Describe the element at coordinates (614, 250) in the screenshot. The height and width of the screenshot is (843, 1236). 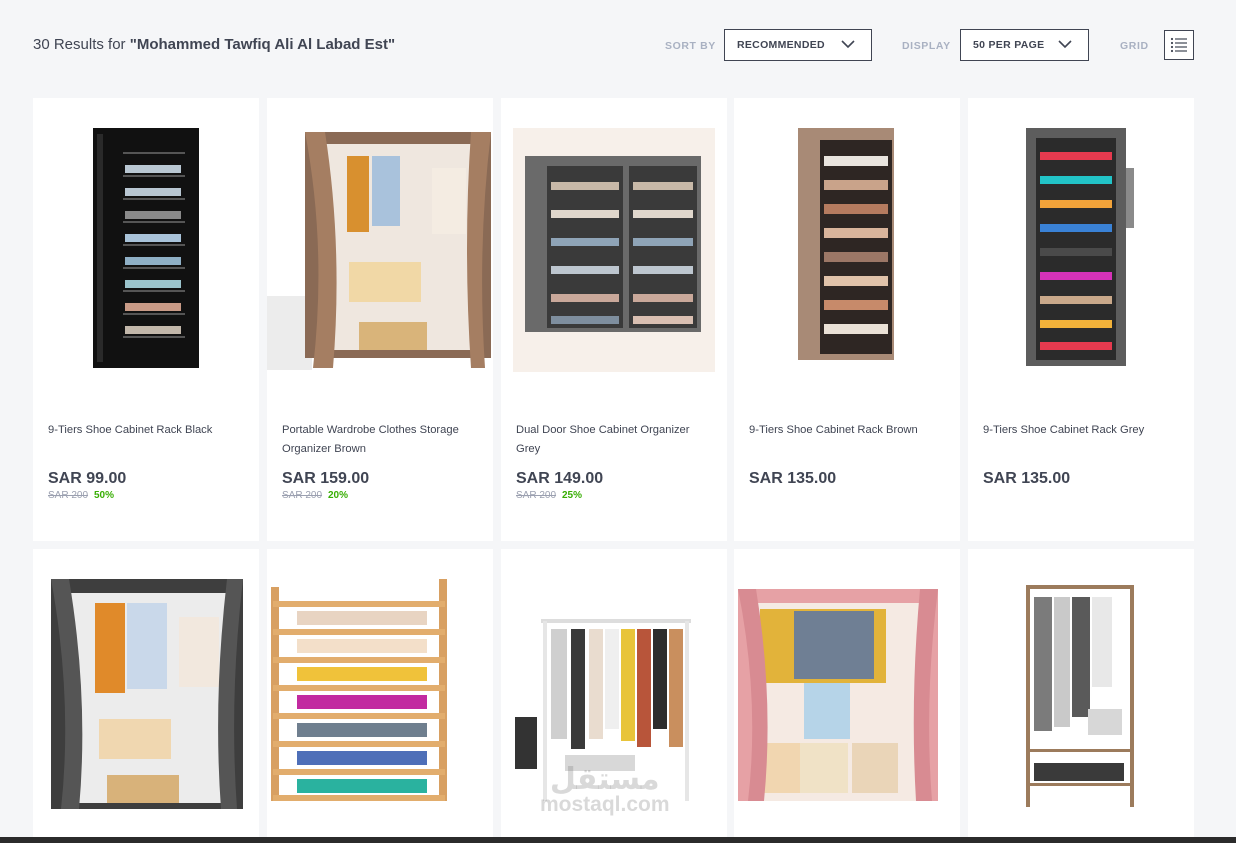
I see `dual-shoe-cabinet-grey-image` at that location.